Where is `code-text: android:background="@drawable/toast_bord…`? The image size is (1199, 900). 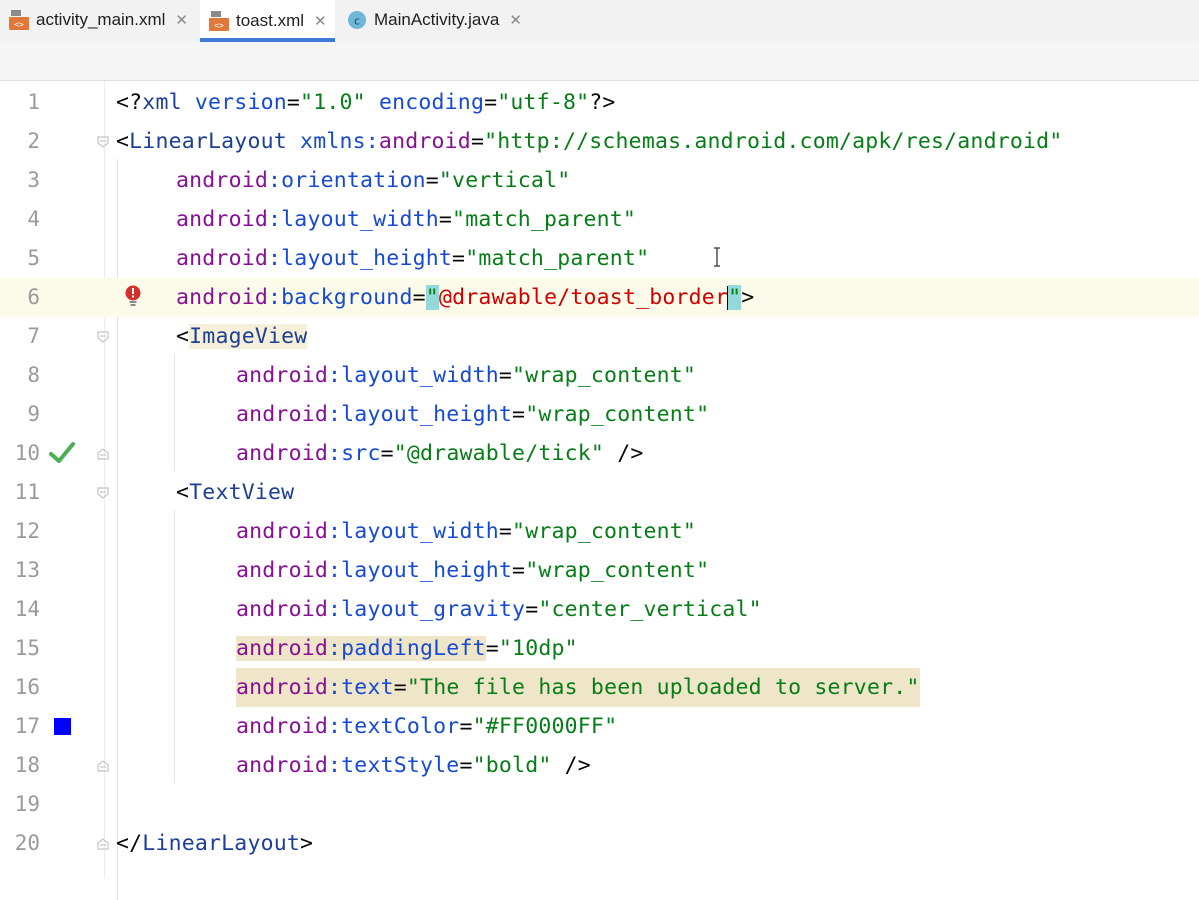 code-text: android:background="@drawable/toast_bord… is located at coordinates (465, 297).